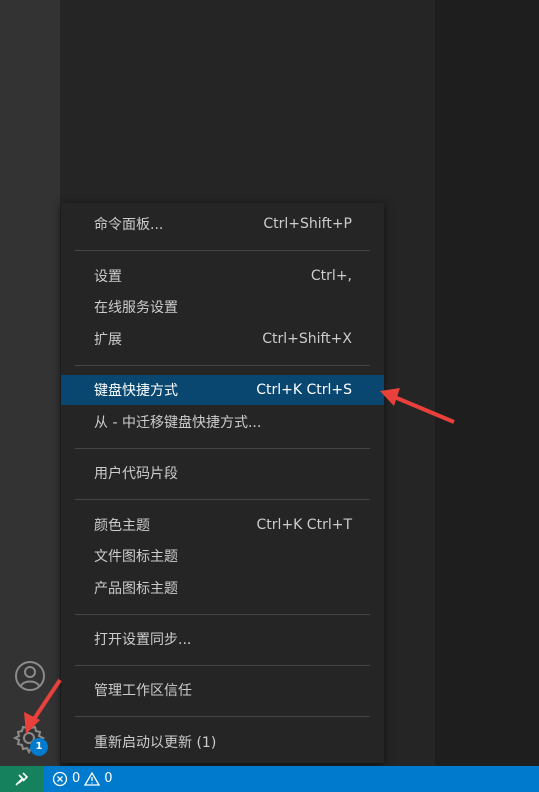  Describe the element at coordinates (222, 307) in the screenshot. I see `menu-item-online-services-settings: 在线服务设置` at that location.